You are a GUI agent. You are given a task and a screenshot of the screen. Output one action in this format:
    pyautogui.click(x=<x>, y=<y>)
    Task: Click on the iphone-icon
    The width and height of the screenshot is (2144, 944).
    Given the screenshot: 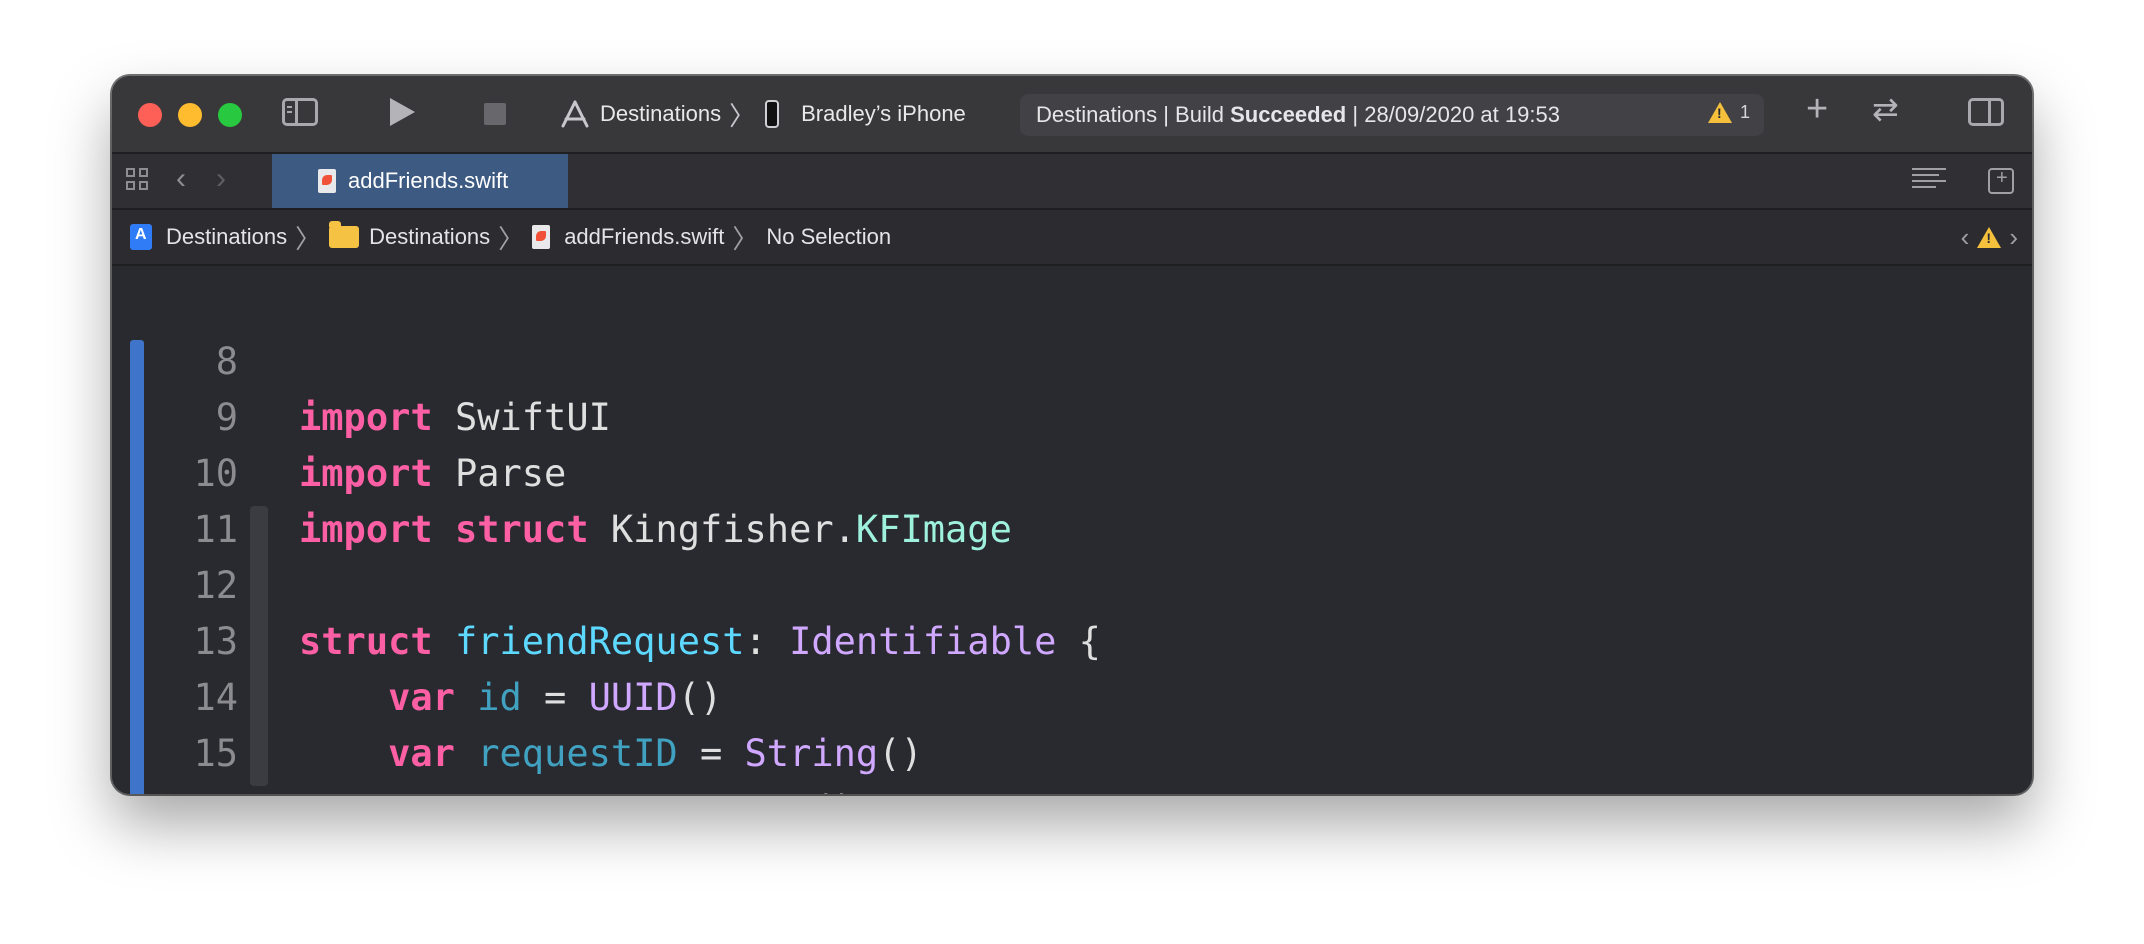 What is the action you would take?
    pyautogui.click(x=772, y=114)
    